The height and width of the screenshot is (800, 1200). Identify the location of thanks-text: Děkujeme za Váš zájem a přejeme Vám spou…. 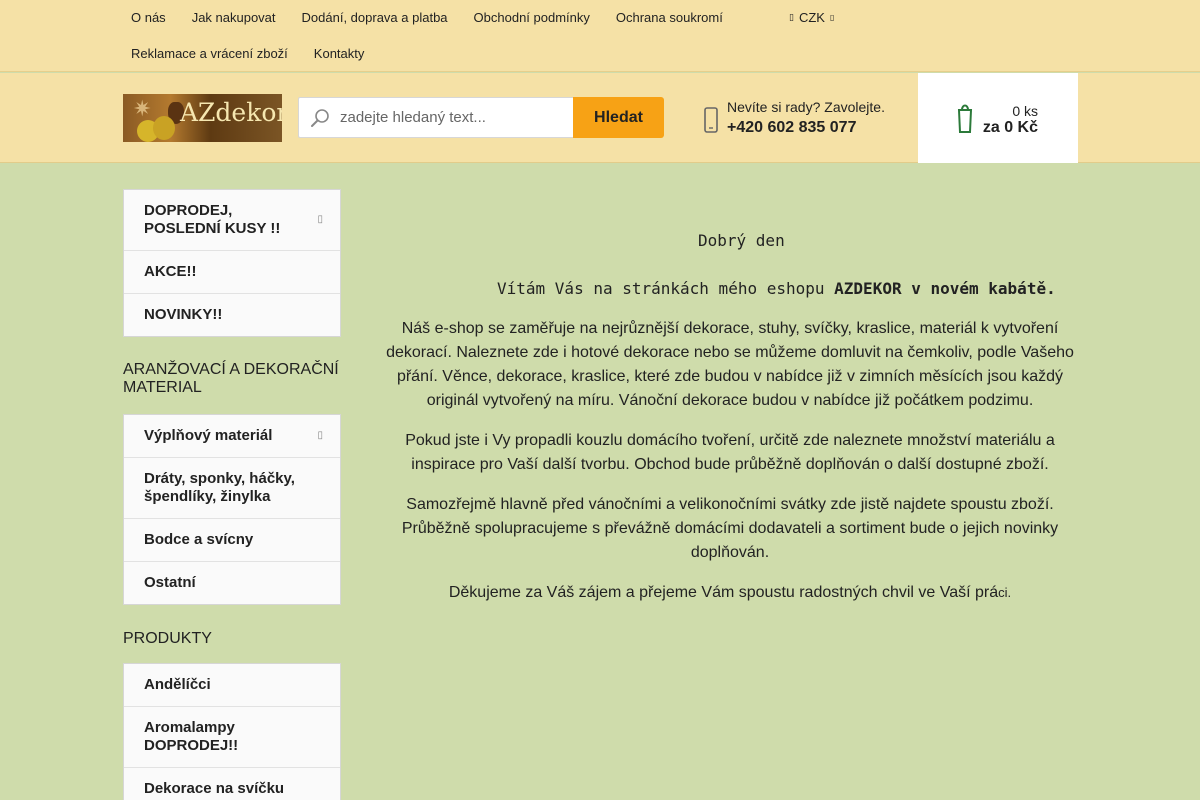
(723, 592).